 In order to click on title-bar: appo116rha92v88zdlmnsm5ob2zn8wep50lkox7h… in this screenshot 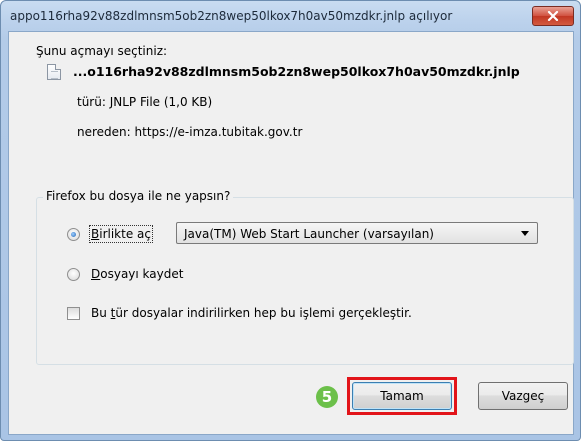, I will do `click(290, 16)`.